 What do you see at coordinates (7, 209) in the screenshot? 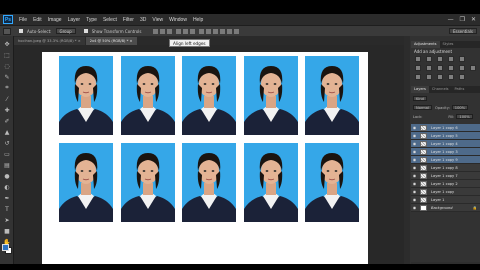
I see `type-icon: T` at bounding box center [7, 209].